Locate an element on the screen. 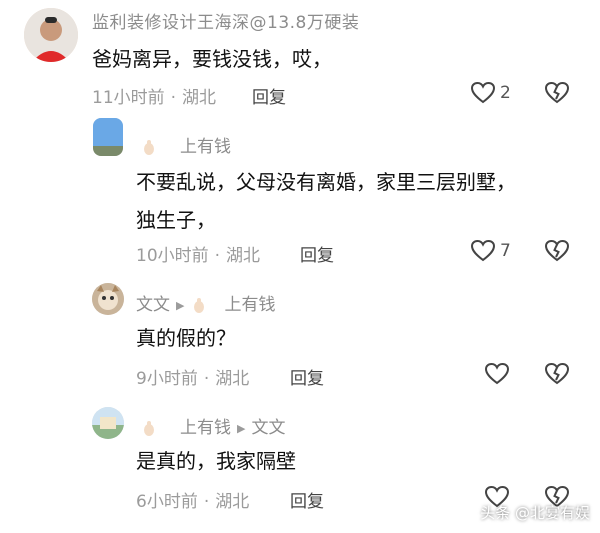 This screenshot has height=533, width=600. comment-text-line: 独生子， is located at coordinates (176, 220).